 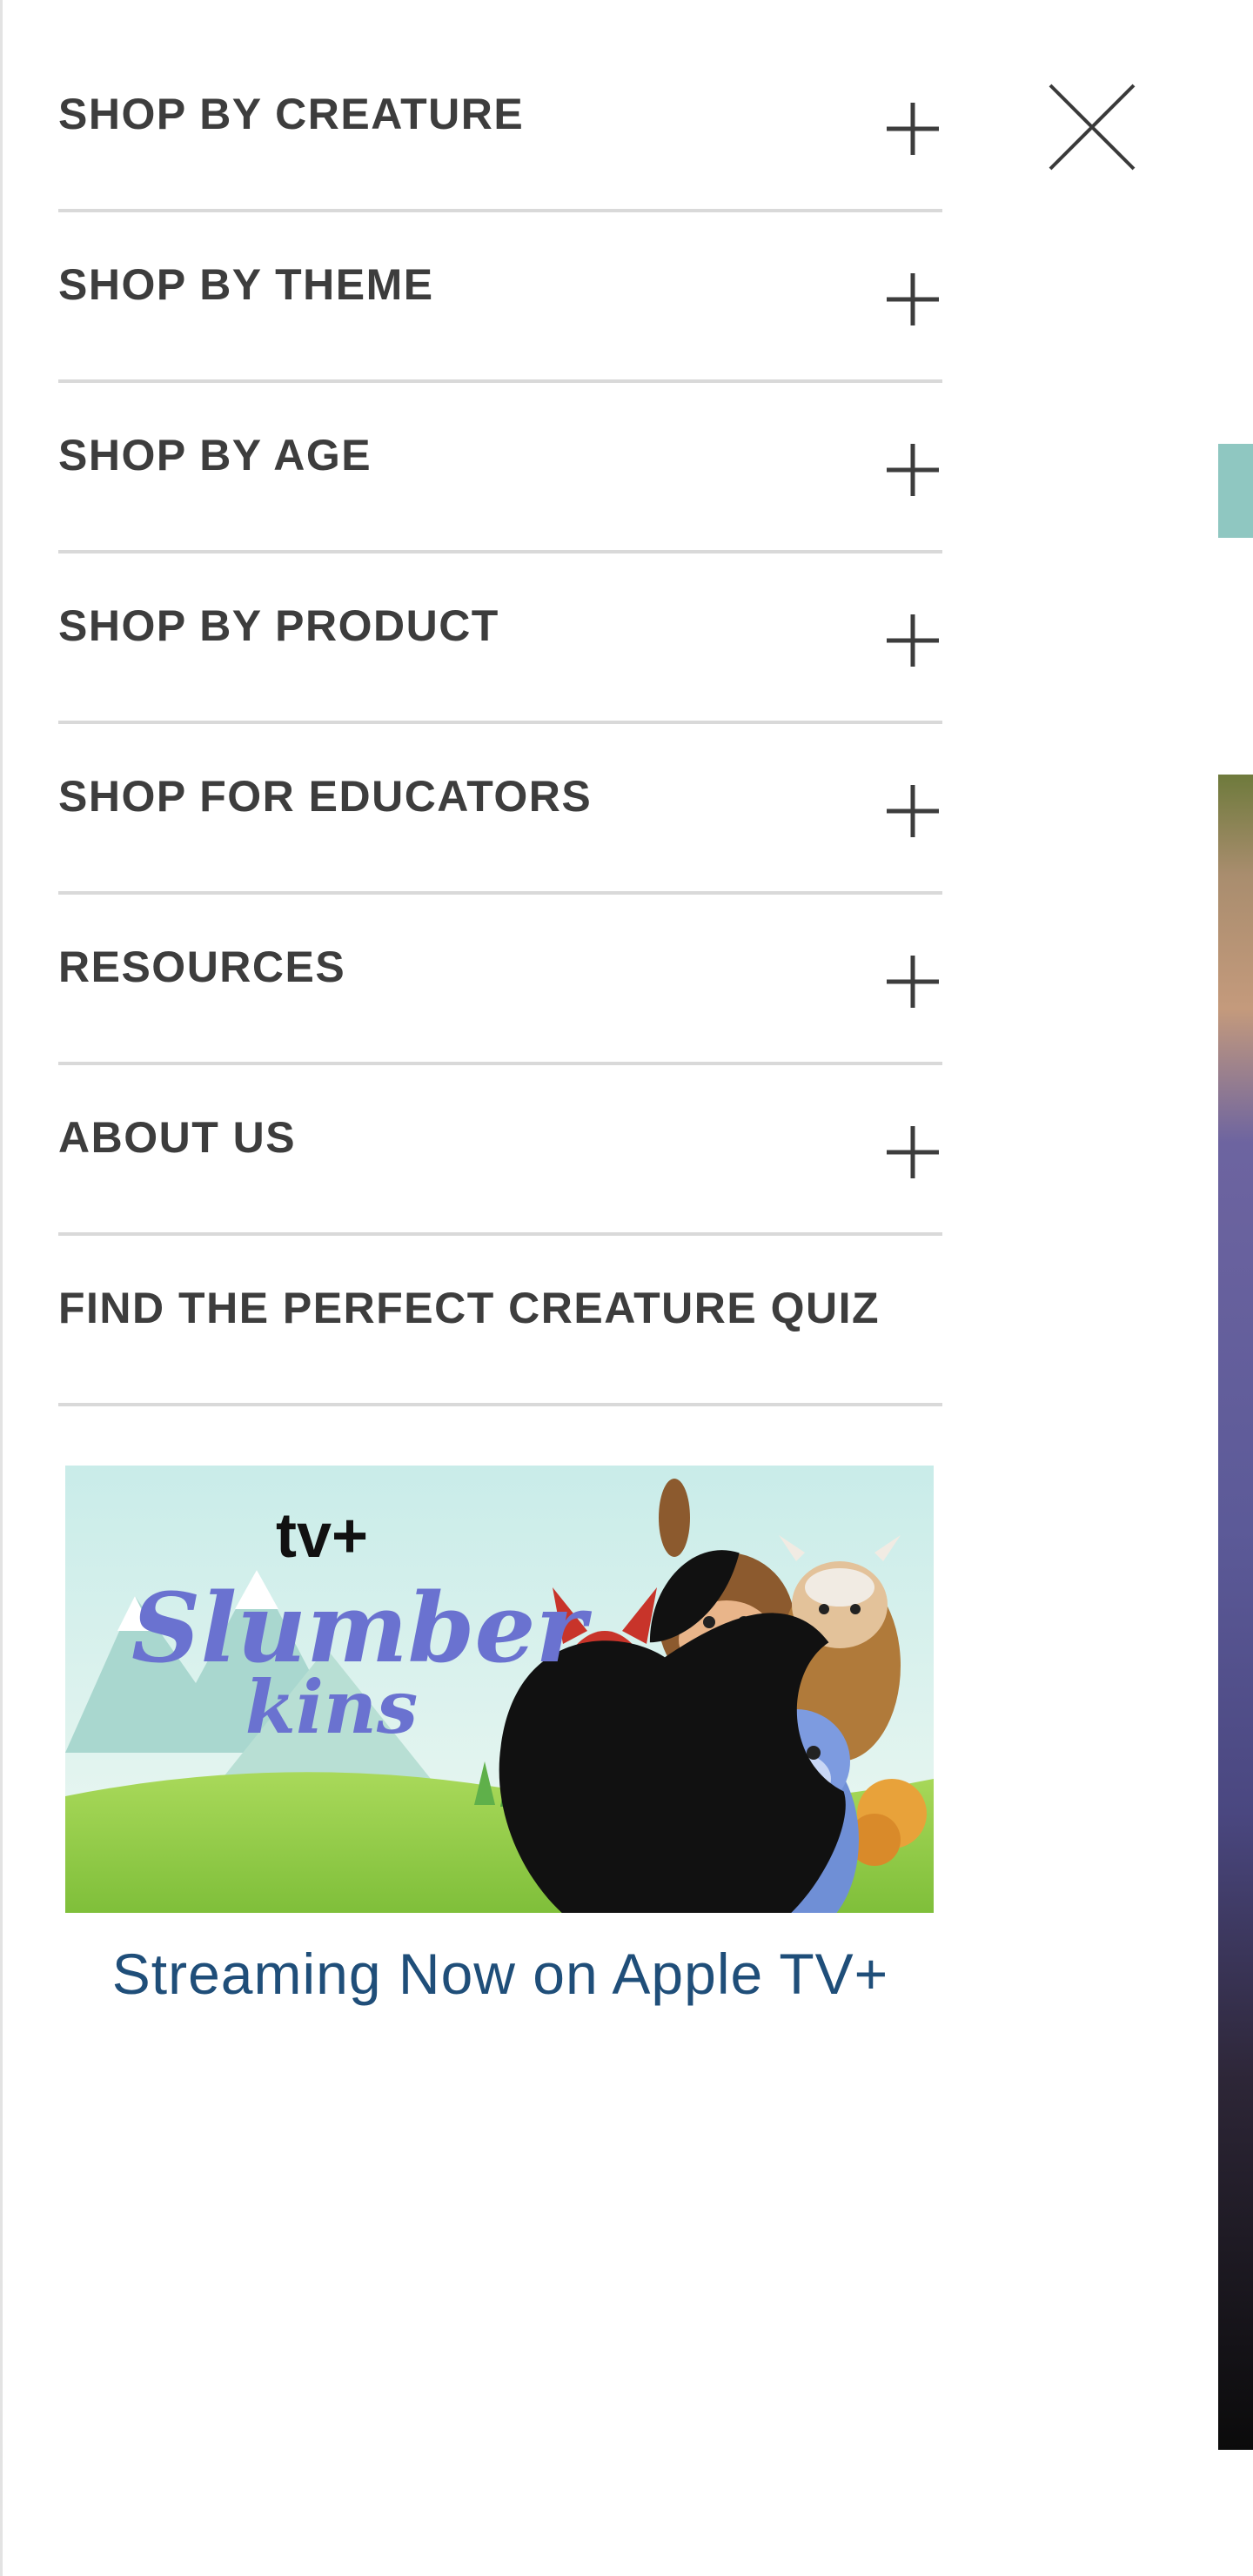 I want to click on menu-item-label: SHOP BY CREATURE, so click(x=291, y=114).